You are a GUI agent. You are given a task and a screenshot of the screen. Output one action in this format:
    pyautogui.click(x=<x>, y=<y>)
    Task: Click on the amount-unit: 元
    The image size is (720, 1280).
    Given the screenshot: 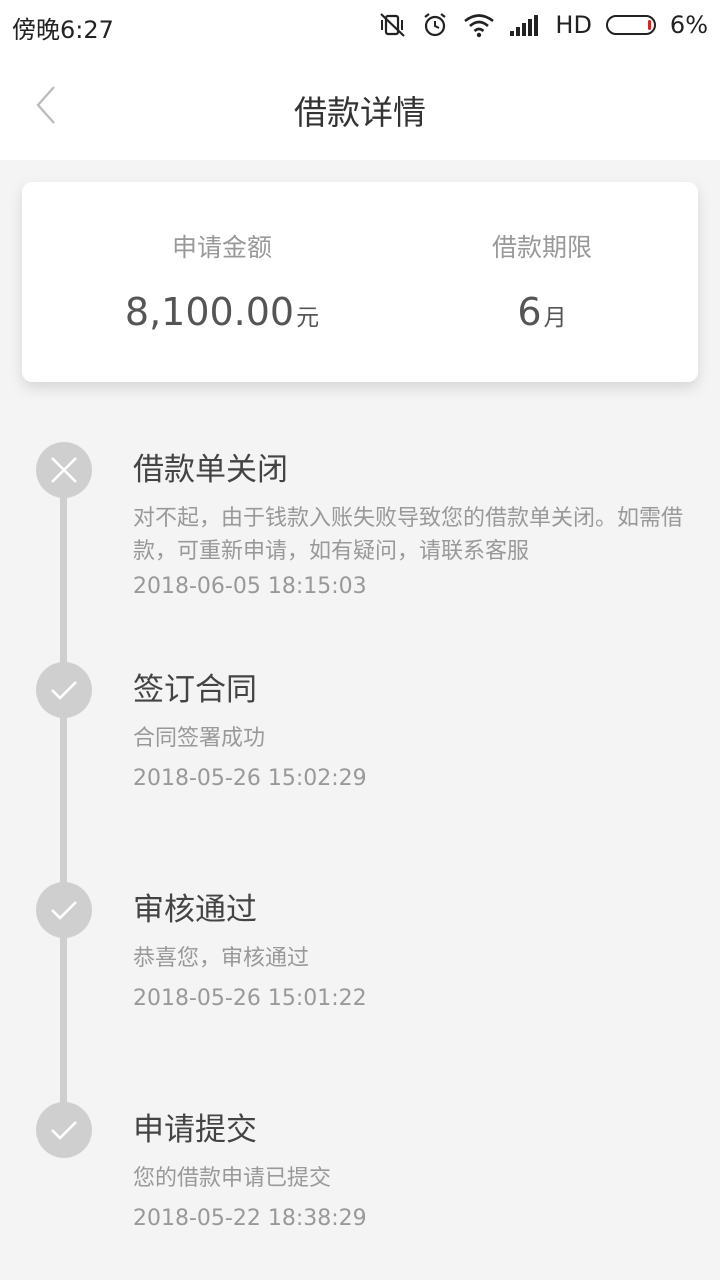 What is the action you would take?
    pyautogui.click(x=308, y=318)
    